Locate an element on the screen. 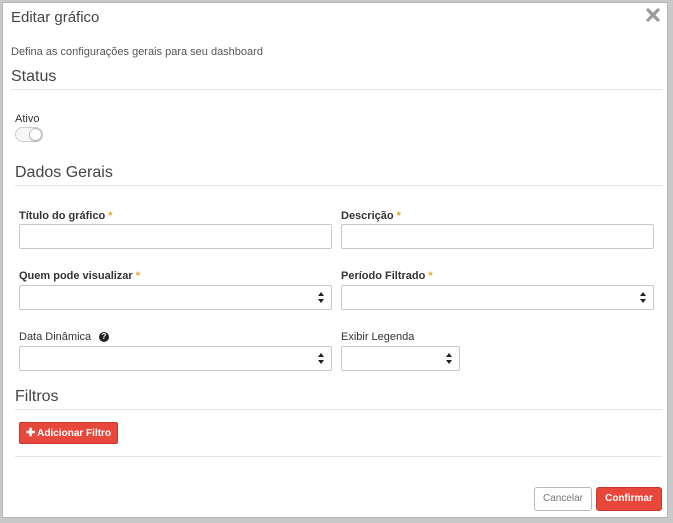 The height and width of the screenshot is (523, 673). show-legend-label: Exibir Legenda is located at coordinates (378, 337).